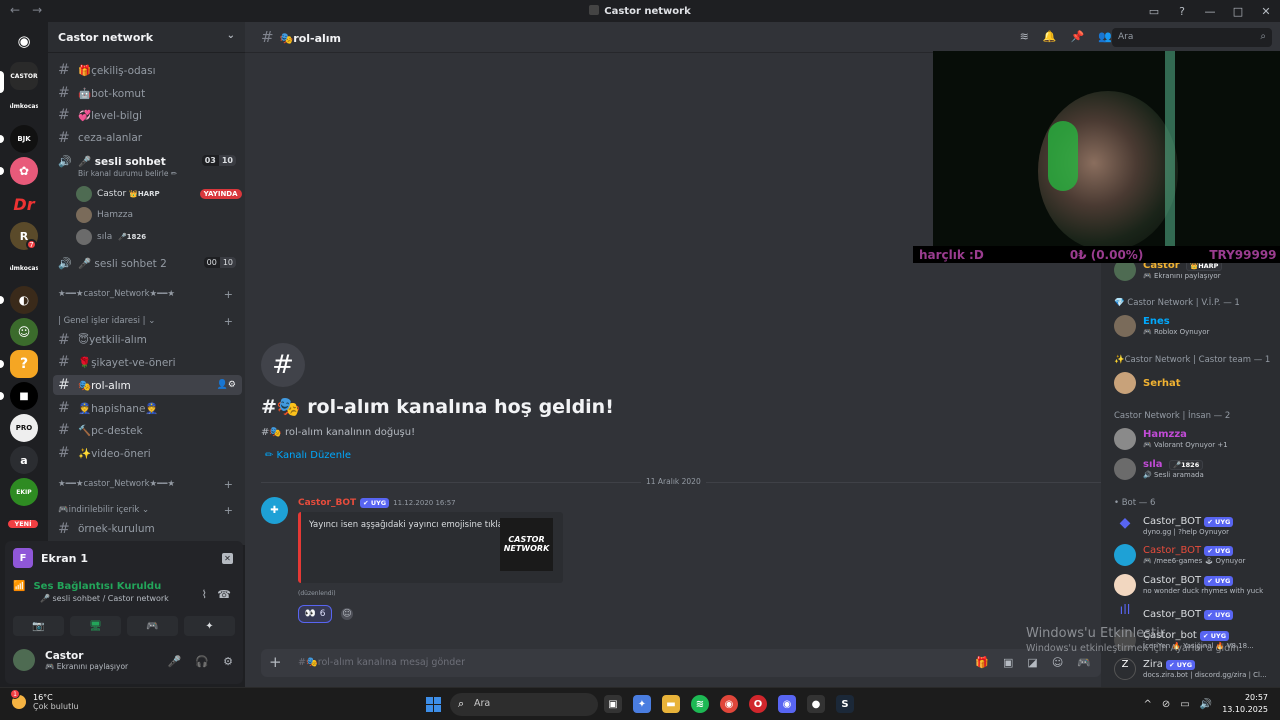 The width and height of the screenshot is (1280, 720). I want to click on server-icon-cartoon: ◐, so click(24, 300).